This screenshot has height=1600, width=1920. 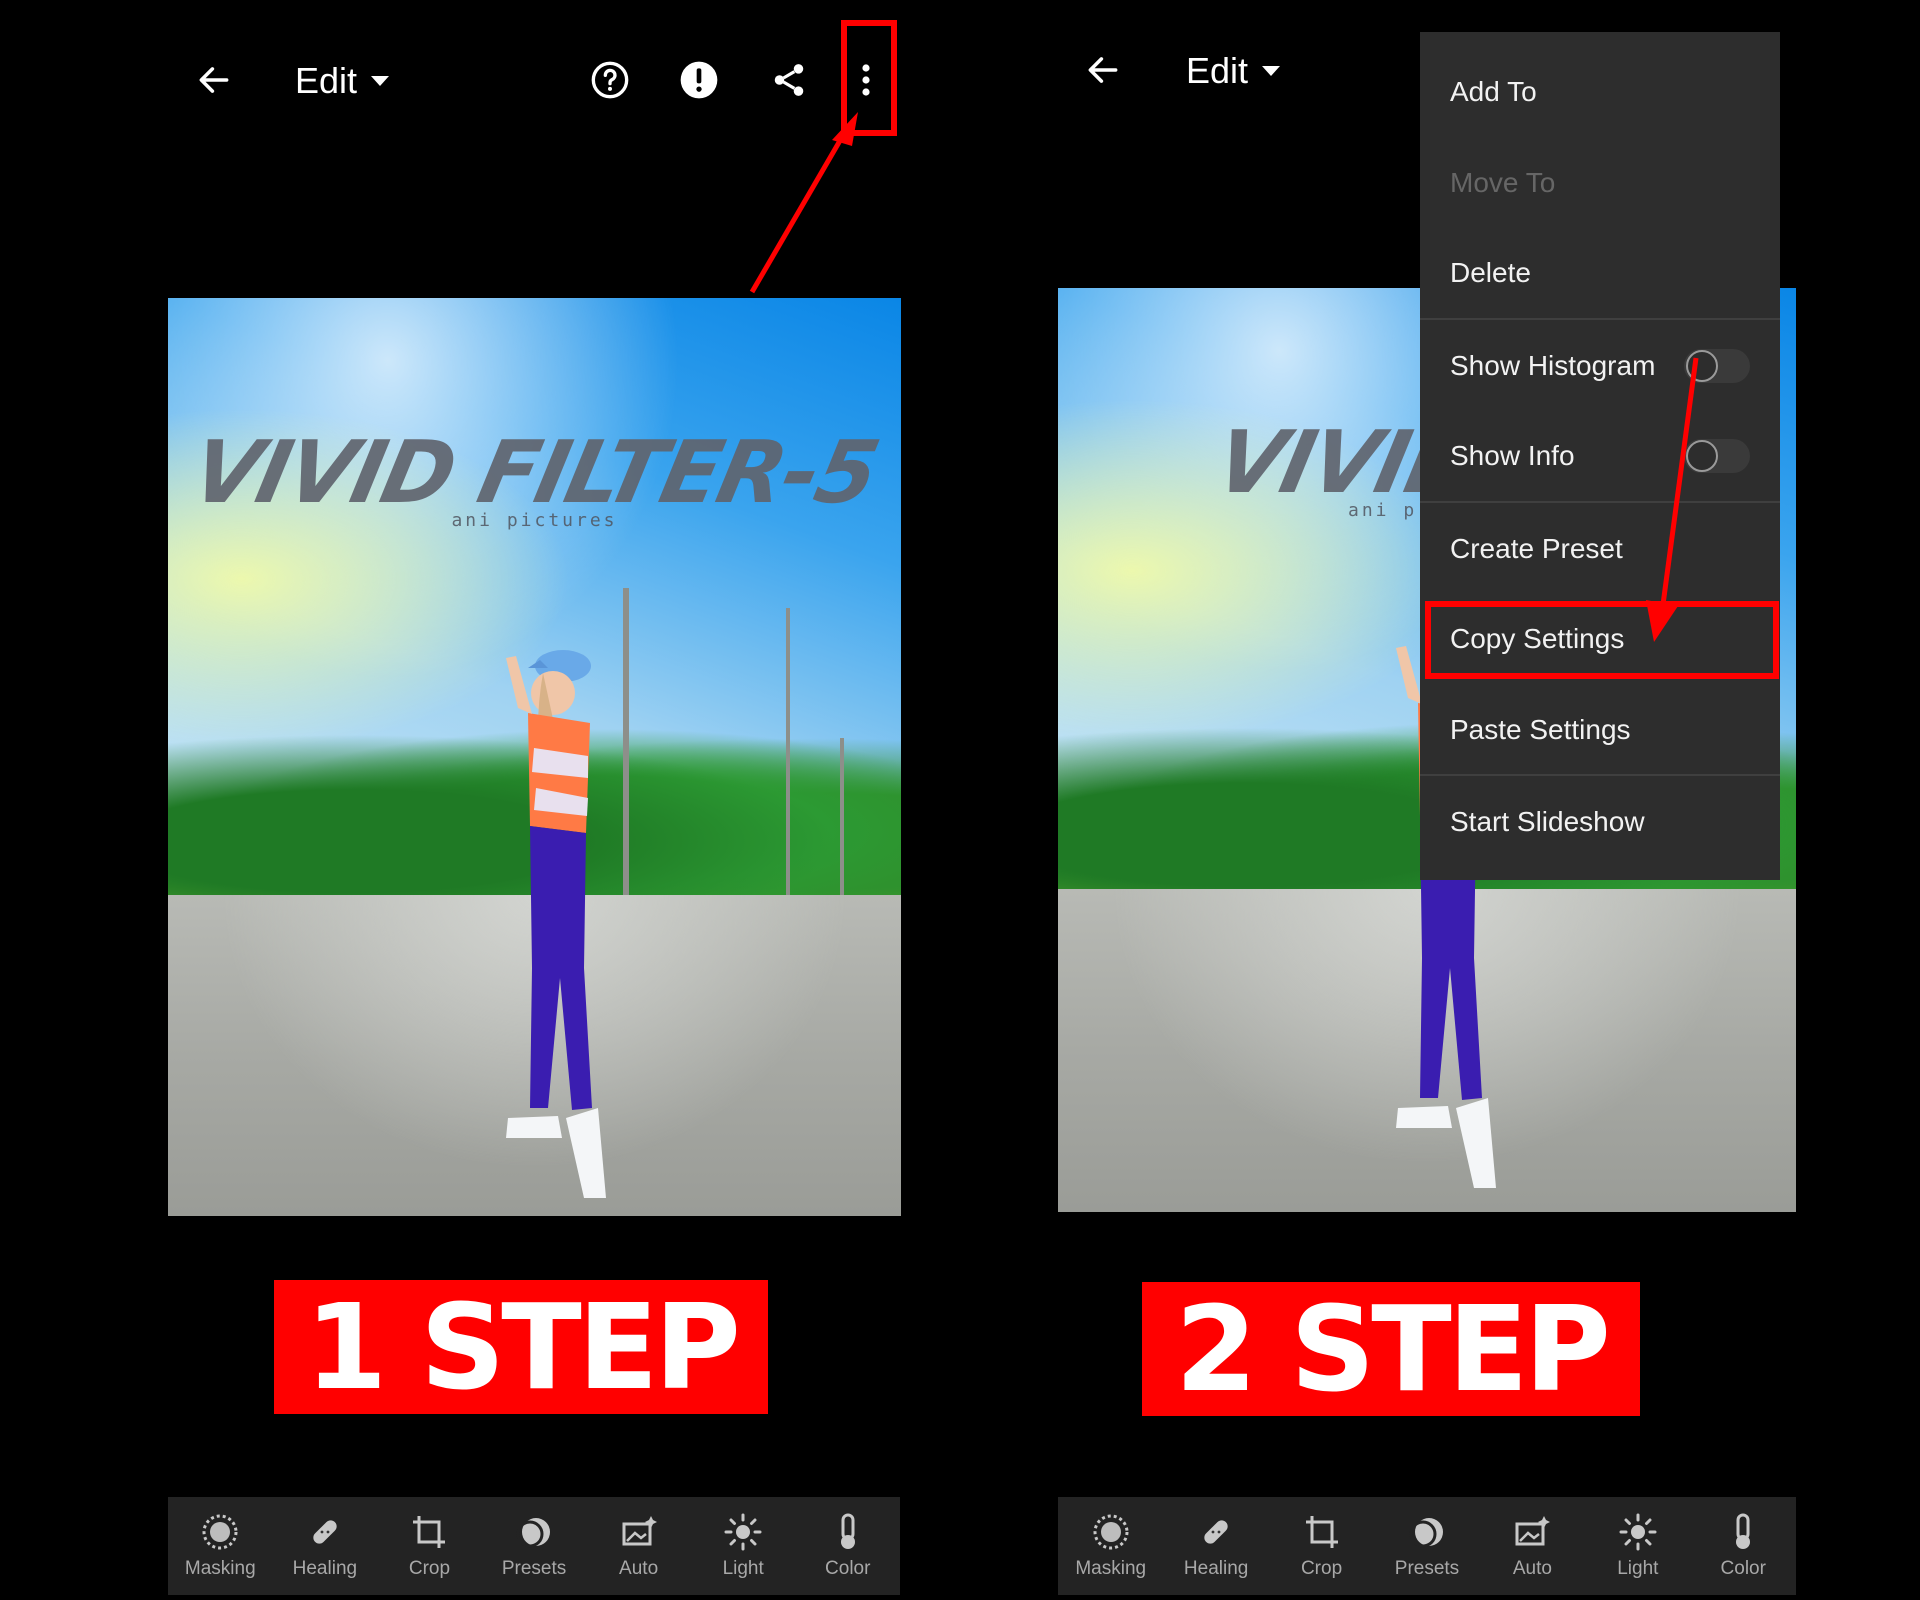 I want to click on menu-item-paste-settings: Paste Settings, so click(x=1600, y=730).